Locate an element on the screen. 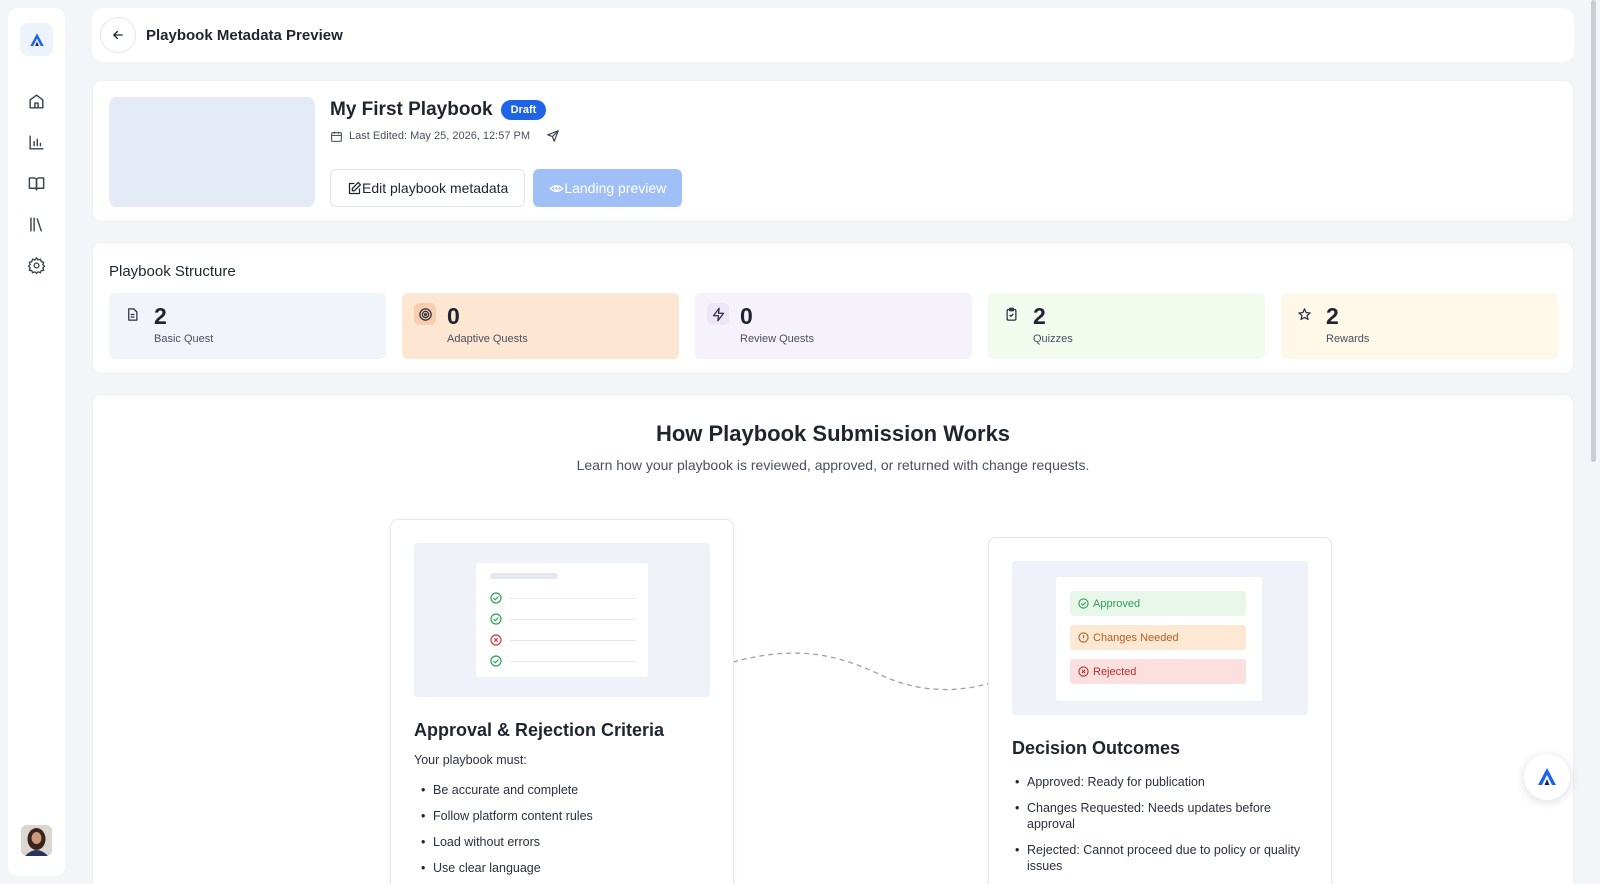  stat-quizzes: 2 Quizzes is located at coordinates (1126, 326).